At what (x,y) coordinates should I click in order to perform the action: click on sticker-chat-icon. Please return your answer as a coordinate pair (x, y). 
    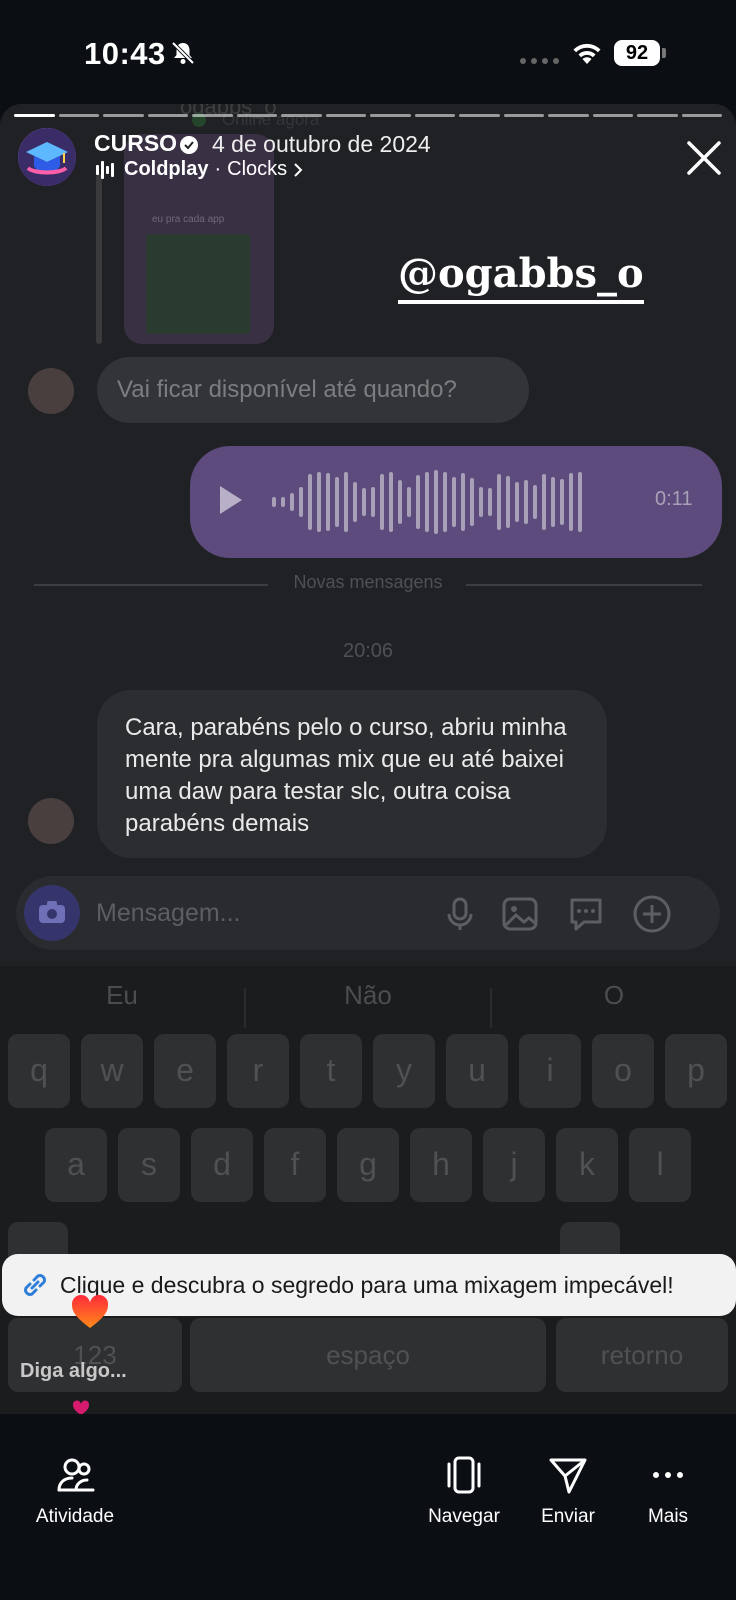
    Looking at the image, I should click on (586, 914).